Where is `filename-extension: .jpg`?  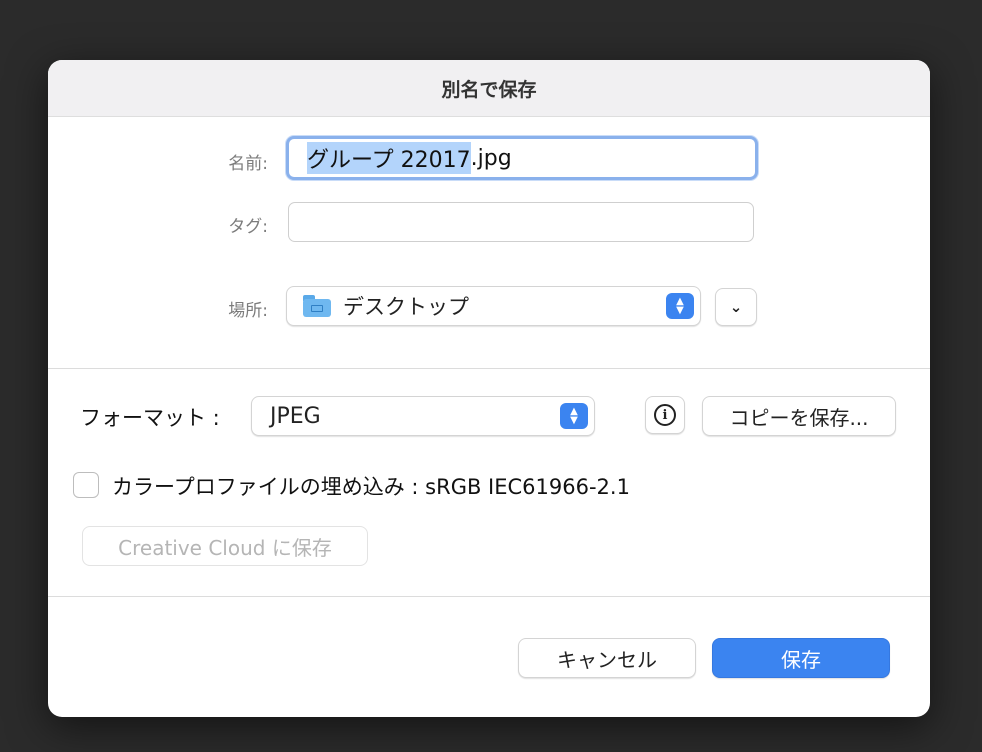 filename-extension: .jpg is located at coordinates (491, 158).